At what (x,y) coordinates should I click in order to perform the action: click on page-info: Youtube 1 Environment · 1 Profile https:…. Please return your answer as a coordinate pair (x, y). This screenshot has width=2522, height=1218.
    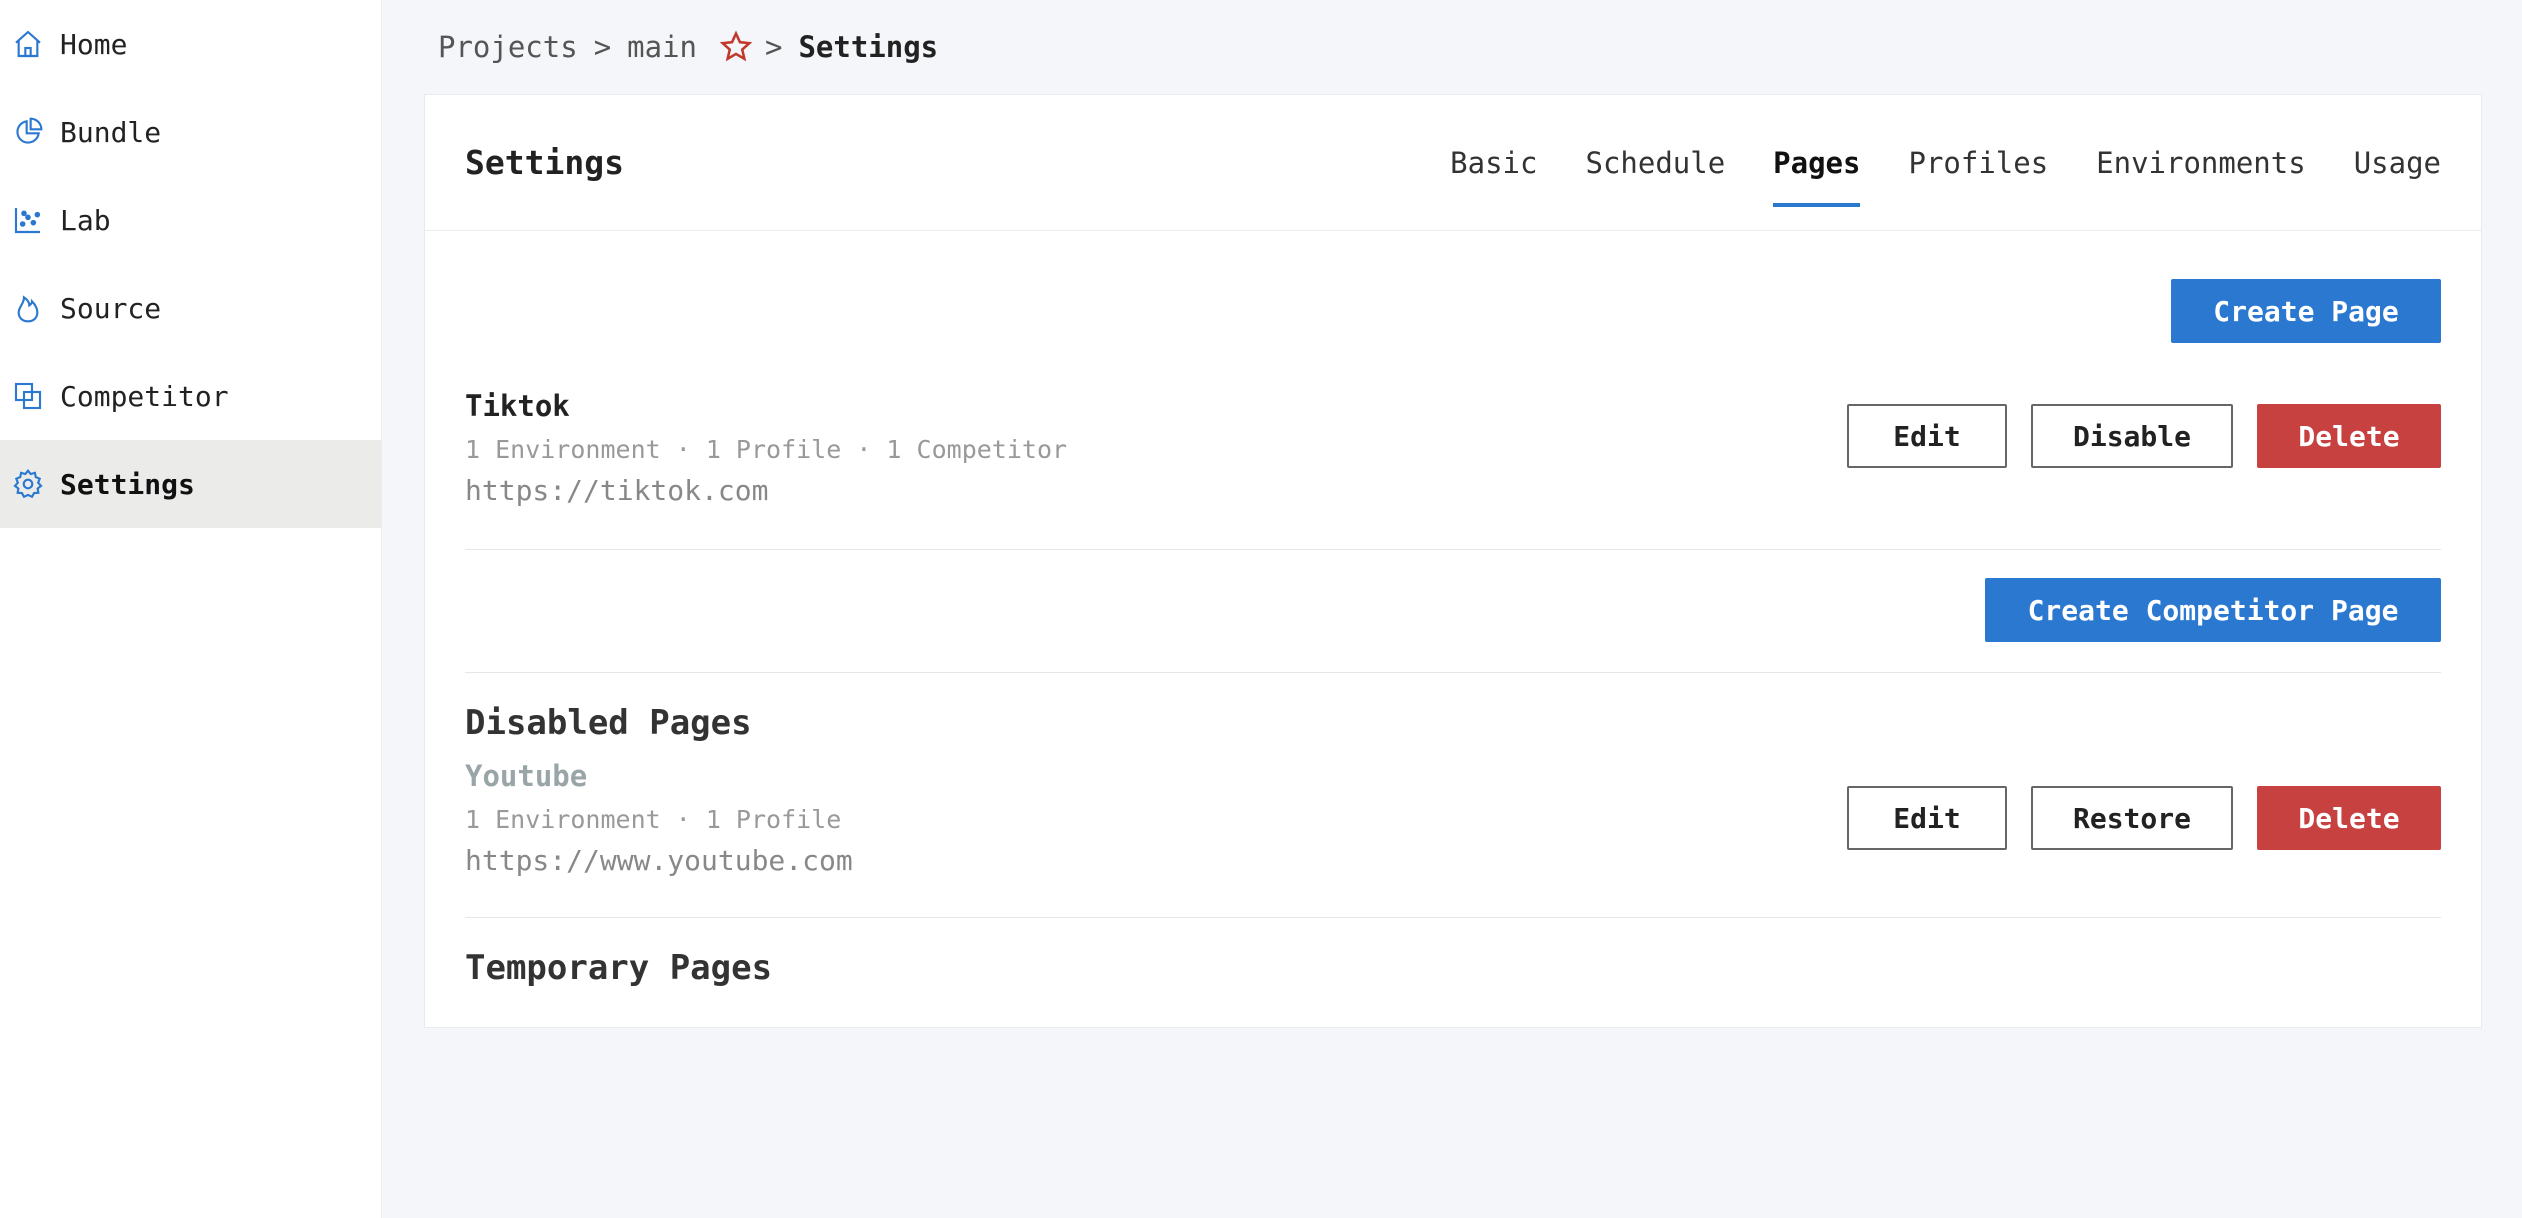
    Looking at the image, I should click on (659, 818).